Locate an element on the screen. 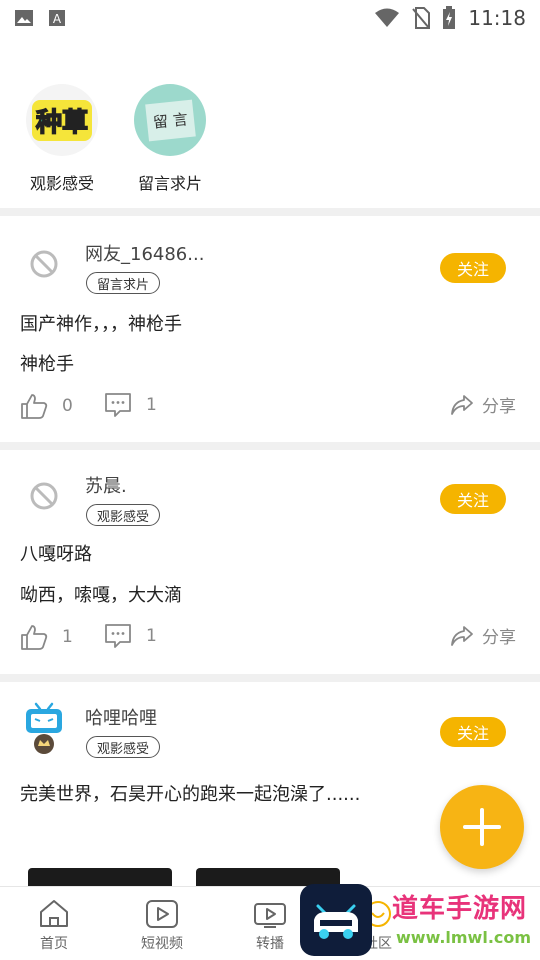  post-text: 八嘎呀路 is located at coordinates (56, 554).